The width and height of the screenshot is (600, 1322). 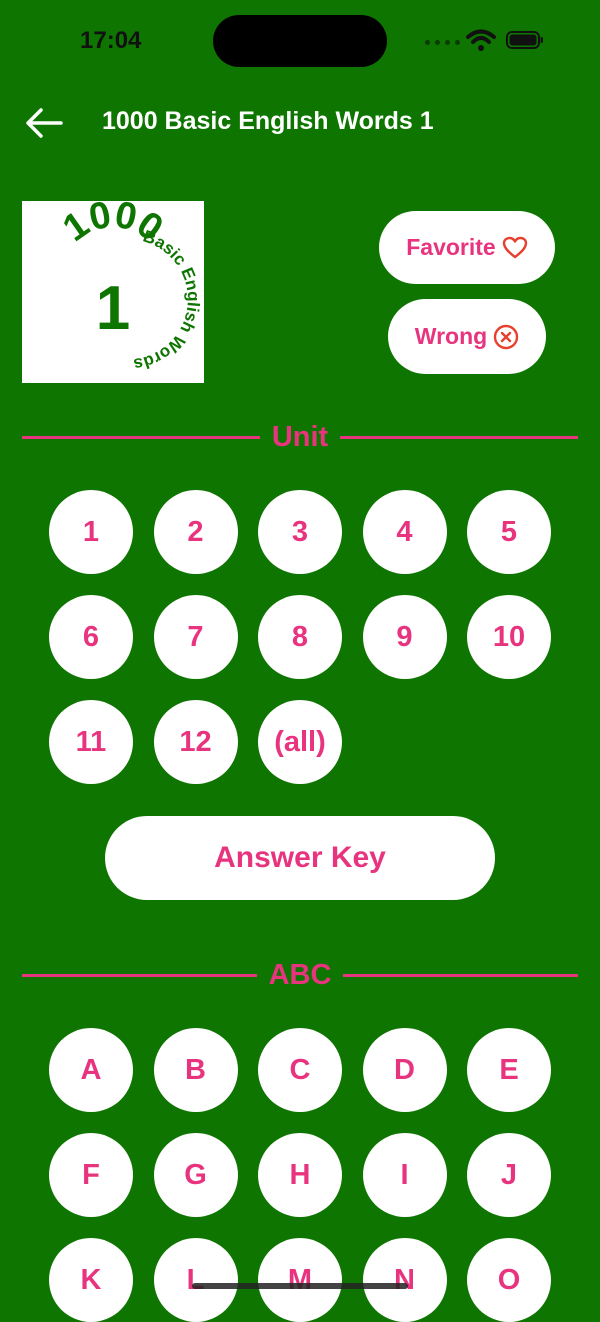 I want to click on unit-button: 3, so click(x=300, y=532).